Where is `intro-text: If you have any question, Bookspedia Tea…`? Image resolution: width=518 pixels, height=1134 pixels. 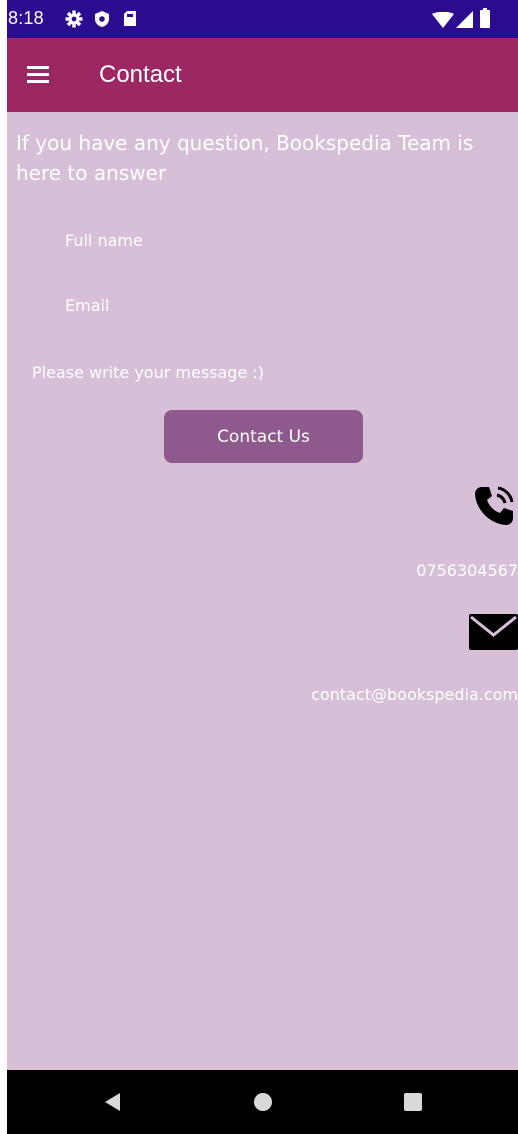
intro-text: If you have any question, Bookspedia Tea… is located at coordinates (245, 158).